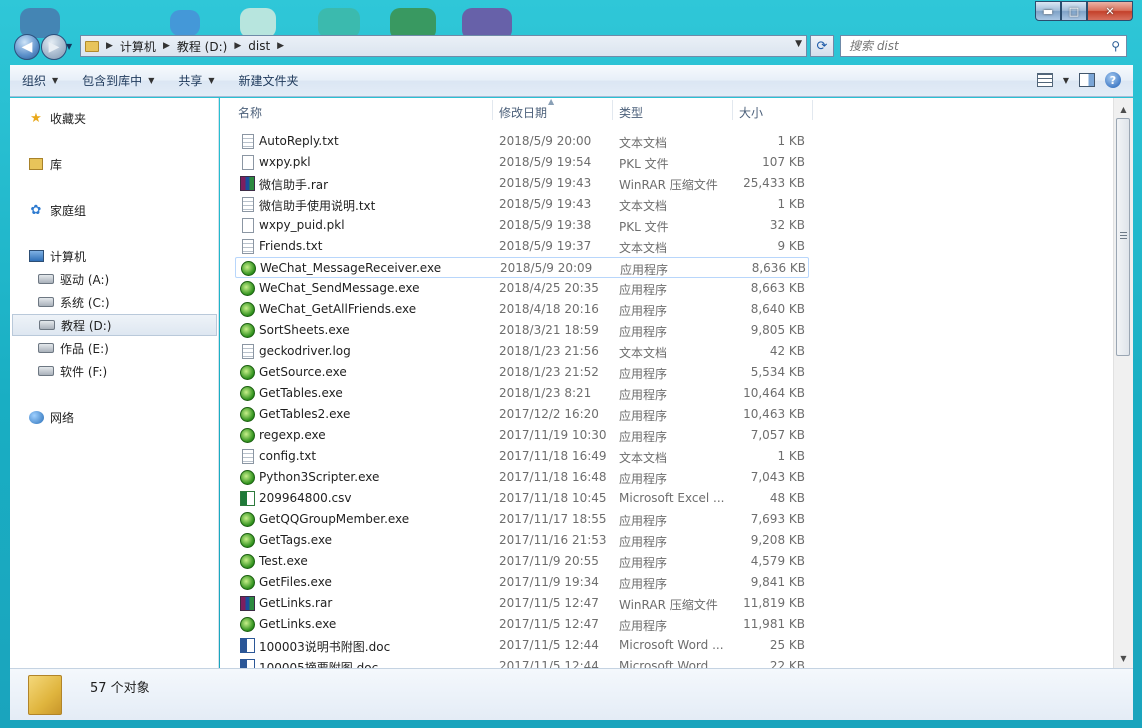 This screenshot has width=1142, height=728. Describe the element at coordinates (127, 302) in the screenshot. I see `sidebar-item-drive-c: 系统 (C:)` at that location.